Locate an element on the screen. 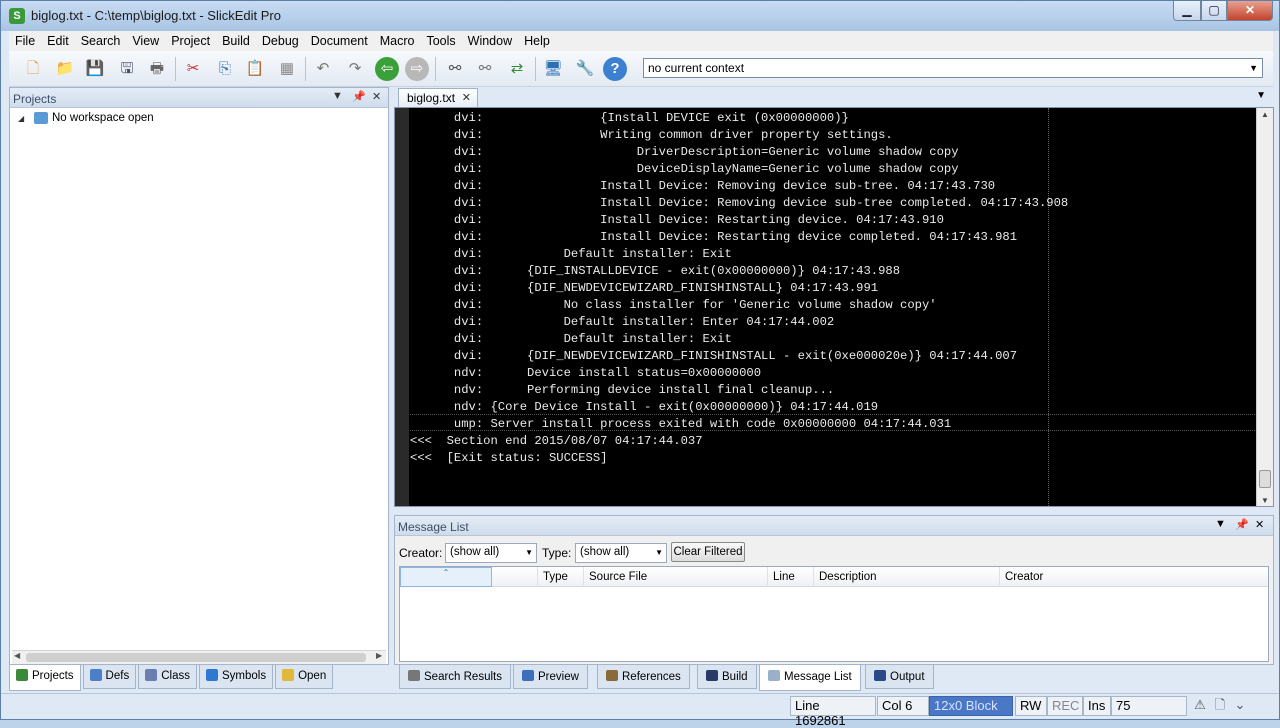 The height and width of the screenshot is (728, 1280). status-rw: RW is located at coordinates (1031, 706).